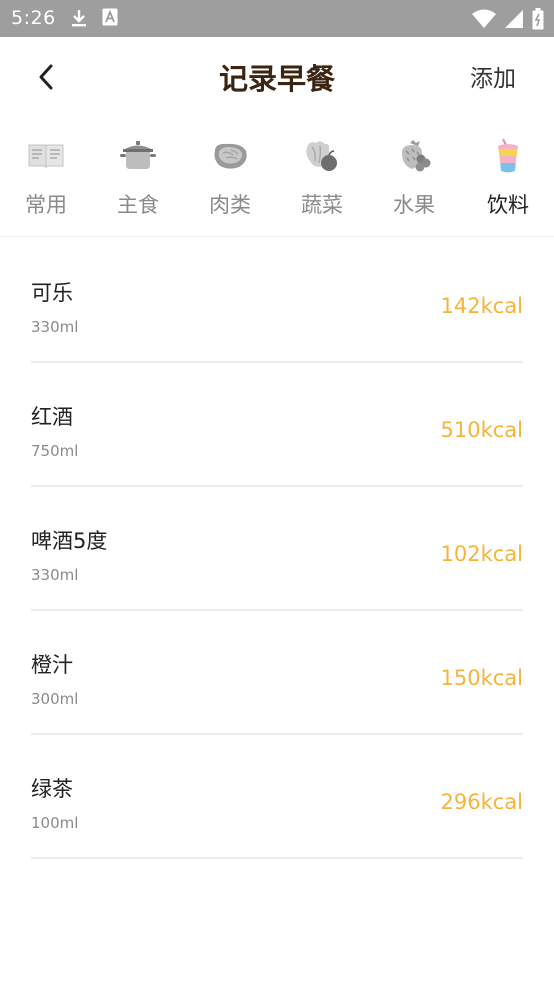 The image size is (554, 984). Describe the element at coordinates (55, 451) in the screenshot. I see `food-portion: 750ml` at that location.